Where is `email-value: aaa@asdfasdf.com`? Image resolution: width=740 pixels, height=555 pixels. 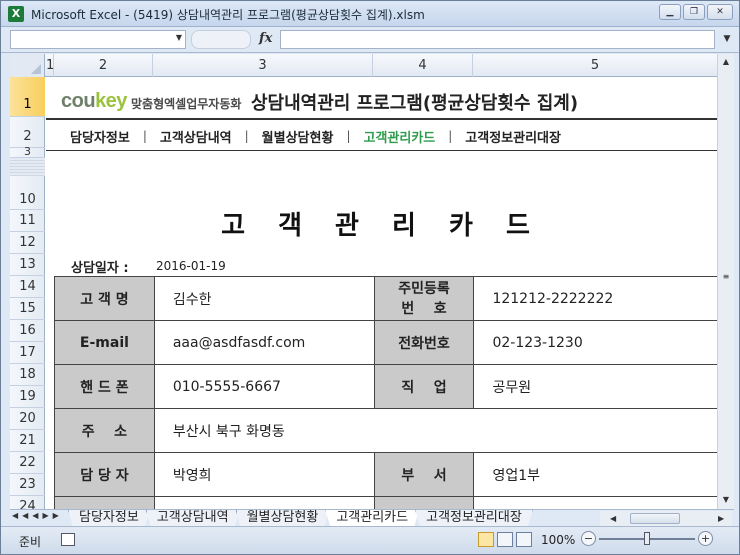
email-value: aaa@asdfasdf.com is located at coordinates (264, 342).